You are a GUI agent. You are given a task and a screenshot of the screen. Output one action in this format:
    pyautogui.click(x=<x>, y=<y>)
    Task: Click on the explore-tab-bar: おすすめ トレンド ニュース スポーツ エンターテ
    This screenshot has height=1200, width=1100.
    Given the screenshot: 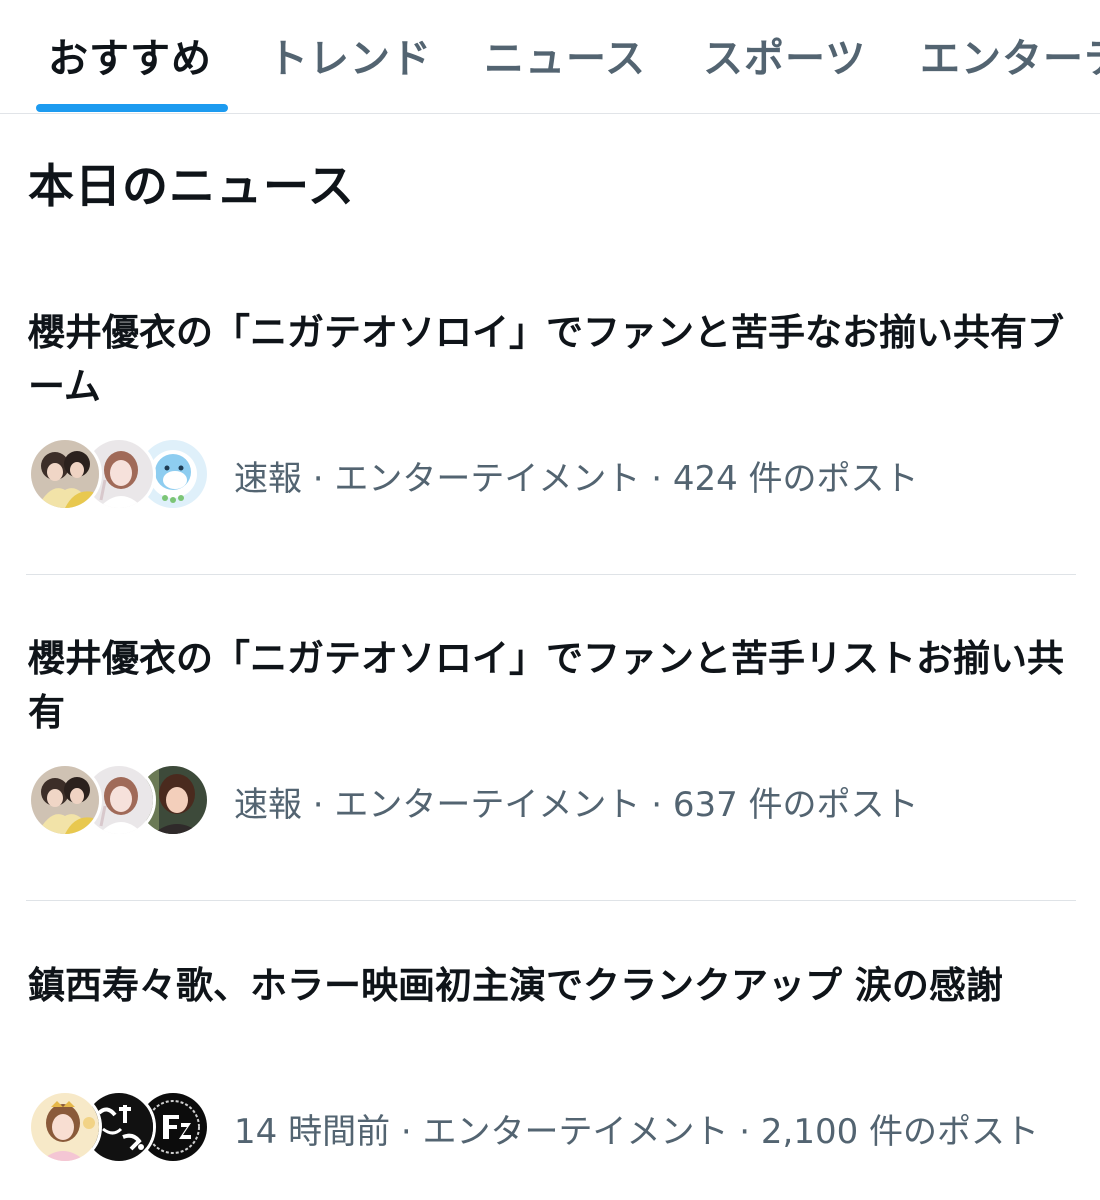 What is the action you would take?
    pyautogui.click(x=550, y=57)
    